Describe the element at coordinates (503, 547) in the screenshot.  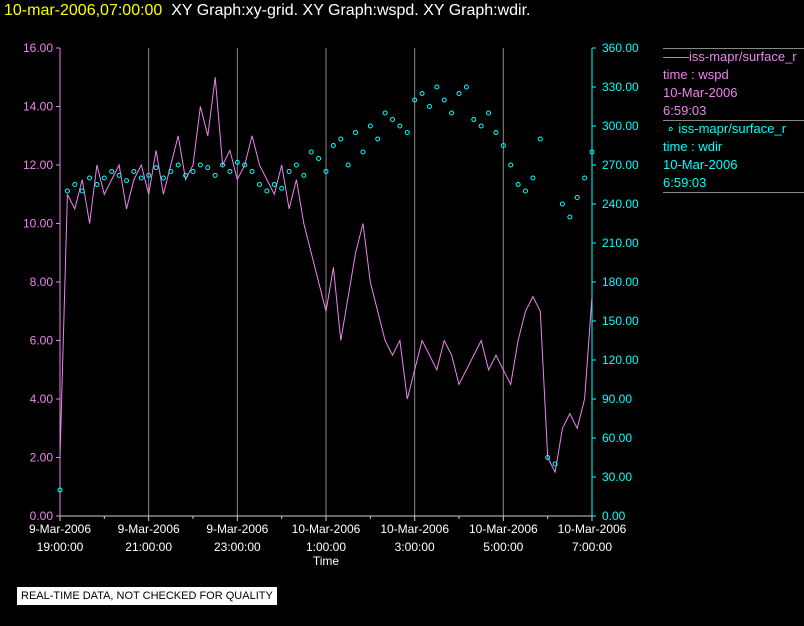
I see `x-tick-time: 5:00:00` at that location.